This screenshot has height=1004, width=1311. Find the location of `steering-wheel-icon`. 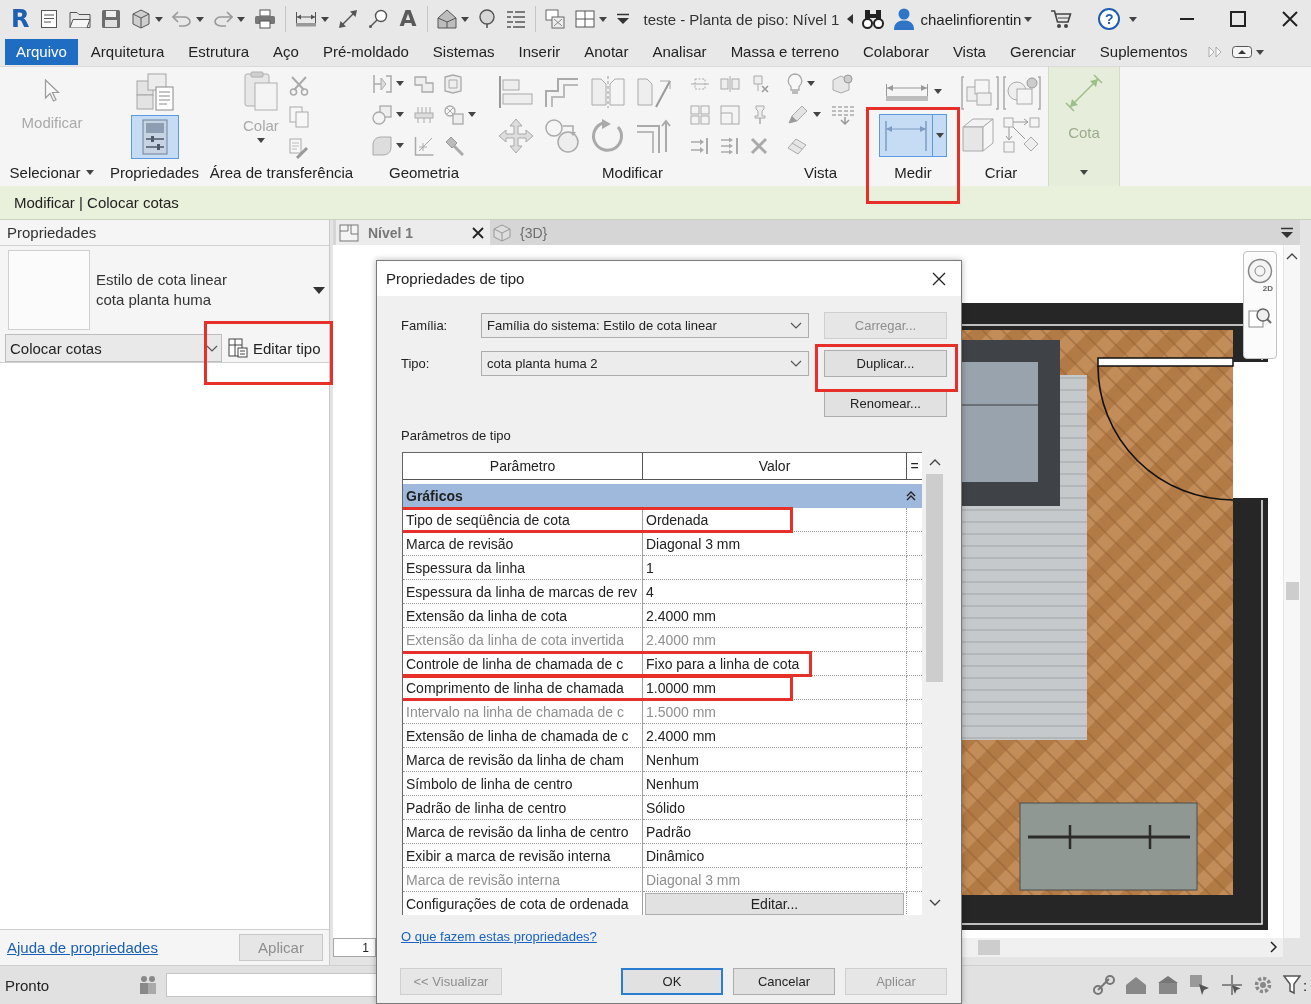

steering-wheel-icon is located at coordinates (1260, 271).